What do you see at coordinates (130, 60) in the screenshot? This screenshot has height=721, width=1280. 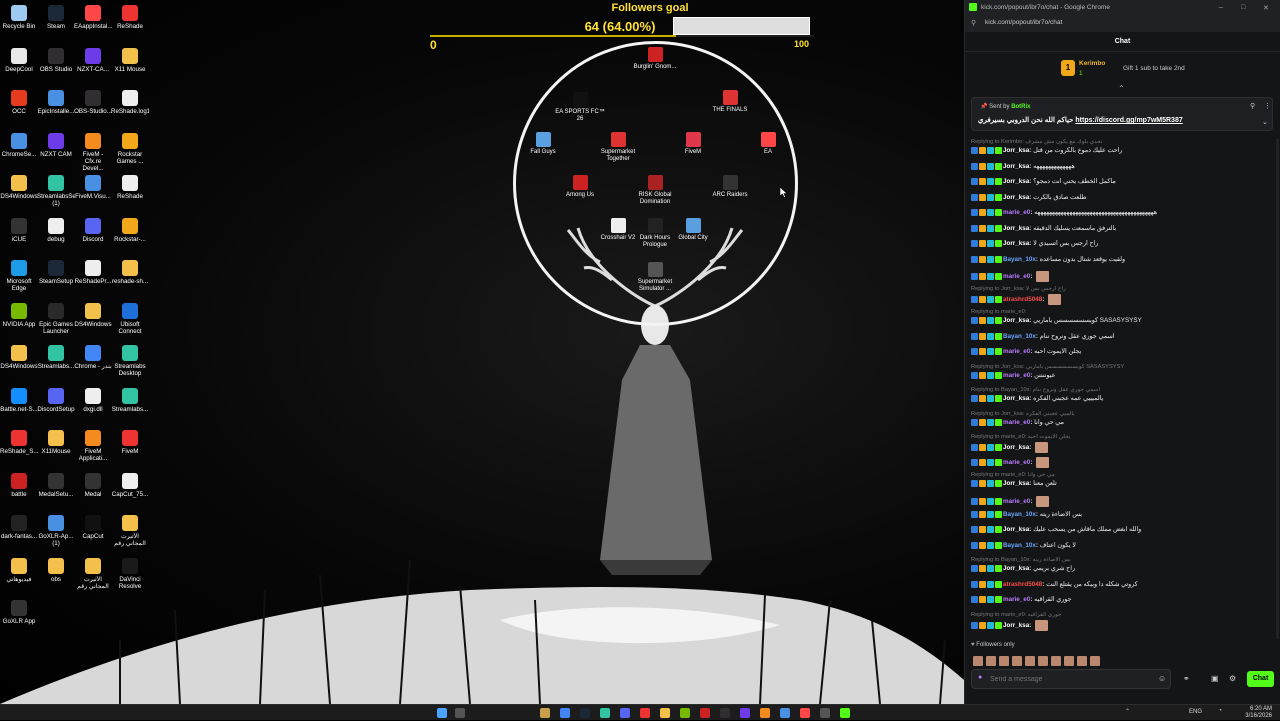 I see `desktop-icon: X11 Mouse` at bounding box center [130, 60].